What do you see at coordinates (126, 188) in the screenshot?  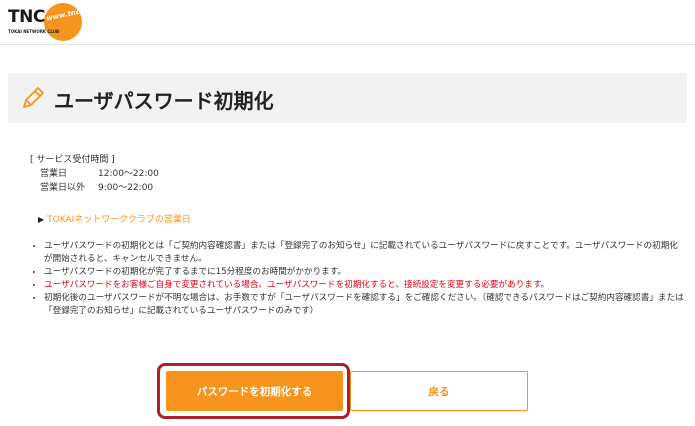 I see `hours-value: 9:00〜22:00` at bounding box center [126, 188].